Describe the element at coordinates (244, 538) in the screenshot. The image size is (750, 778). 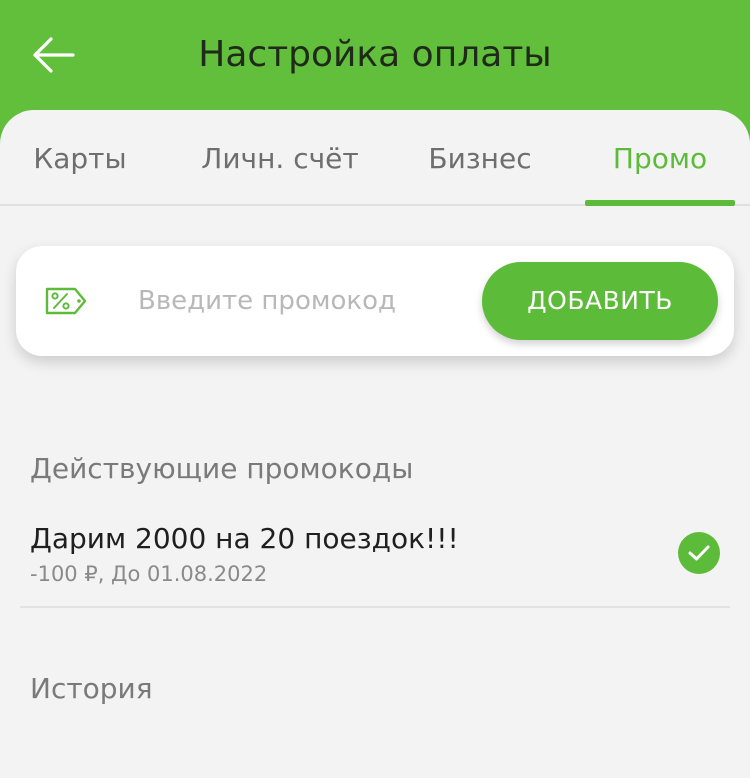
I see `promo-name: Дарим 2000 на 20 поездок!!!` at that location.